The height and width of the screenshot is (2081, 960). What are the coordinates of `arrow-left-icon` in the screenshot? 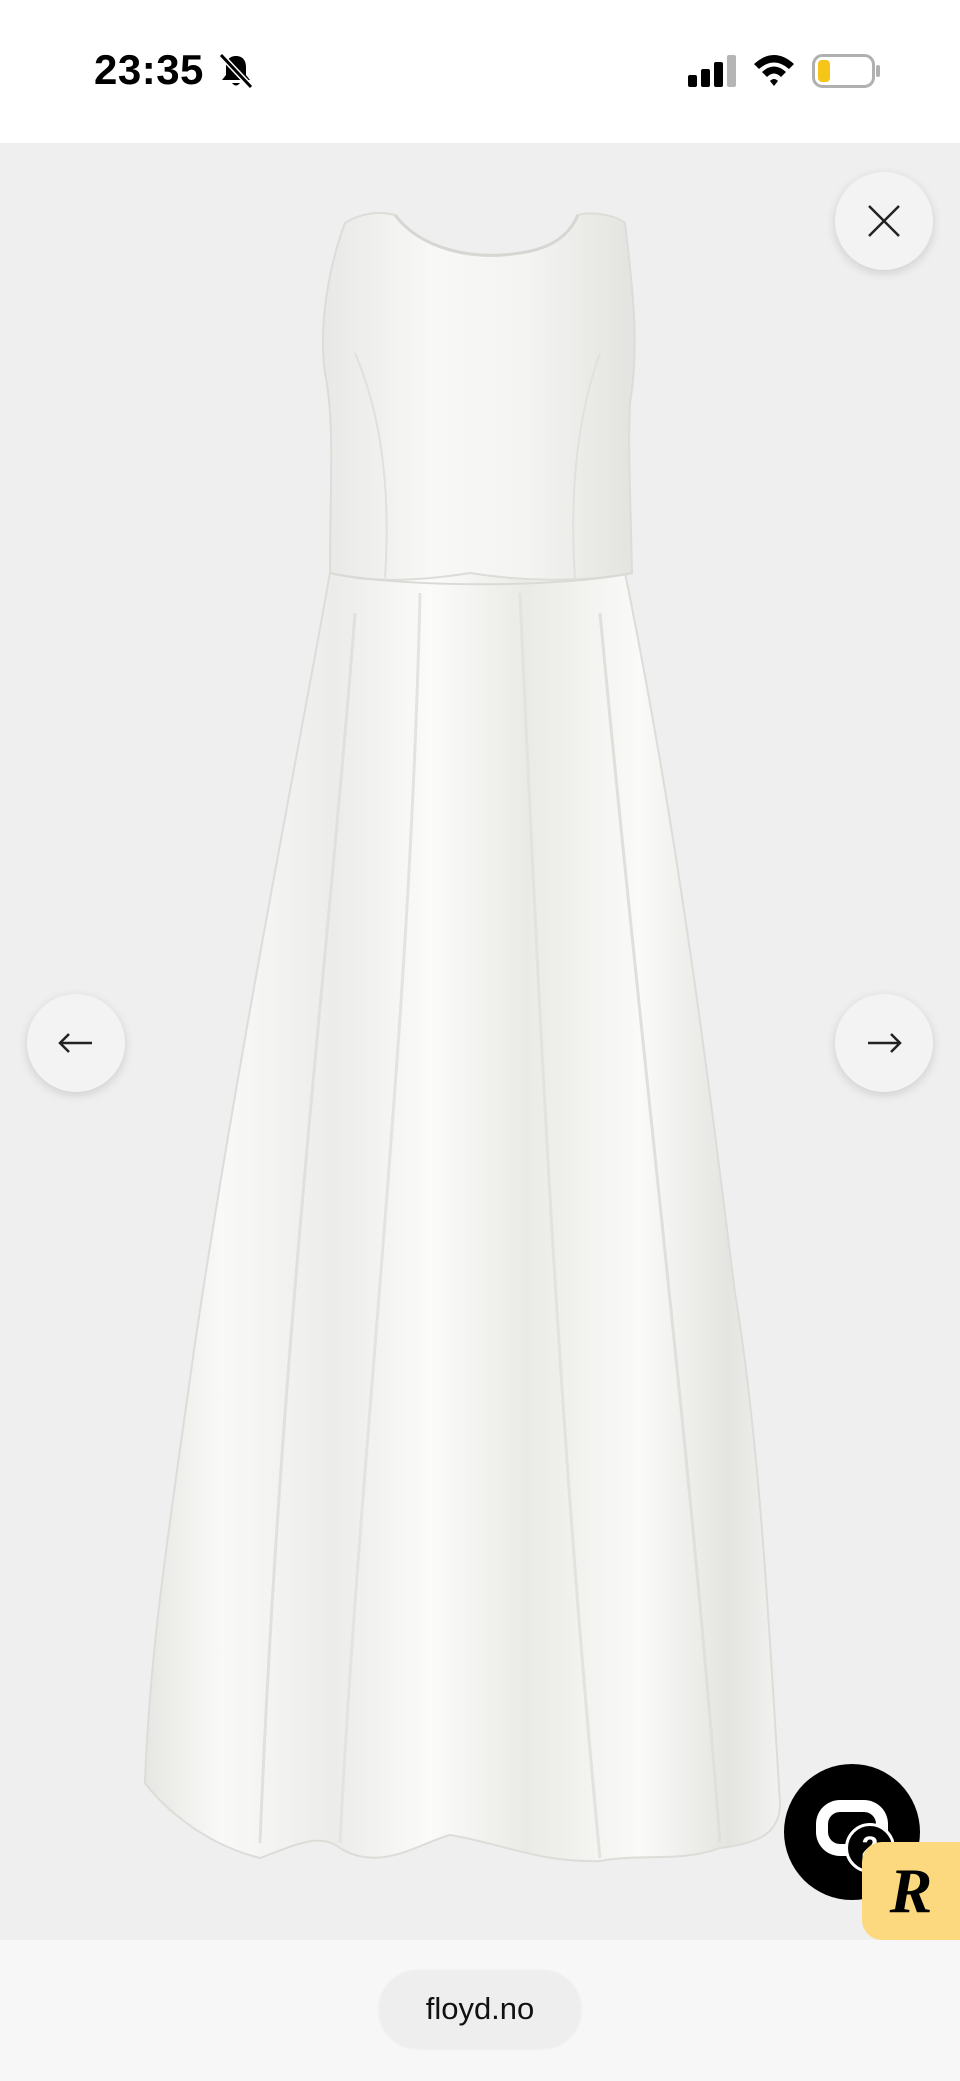 It's located at (75, 1043).